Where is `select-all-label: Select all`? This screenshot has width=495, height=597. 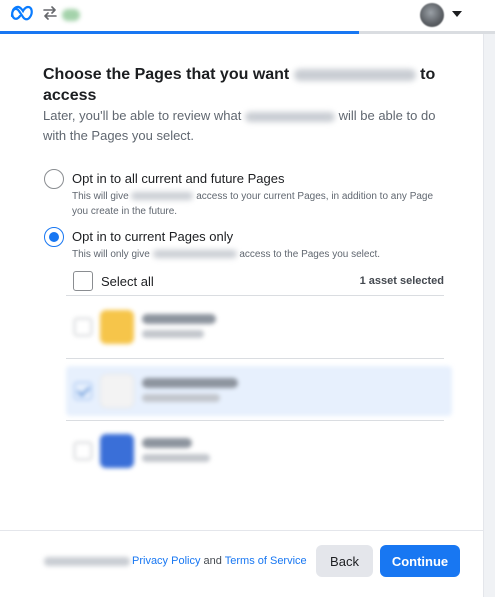 select-all-label: Select all is located at coordinates (127, 281).